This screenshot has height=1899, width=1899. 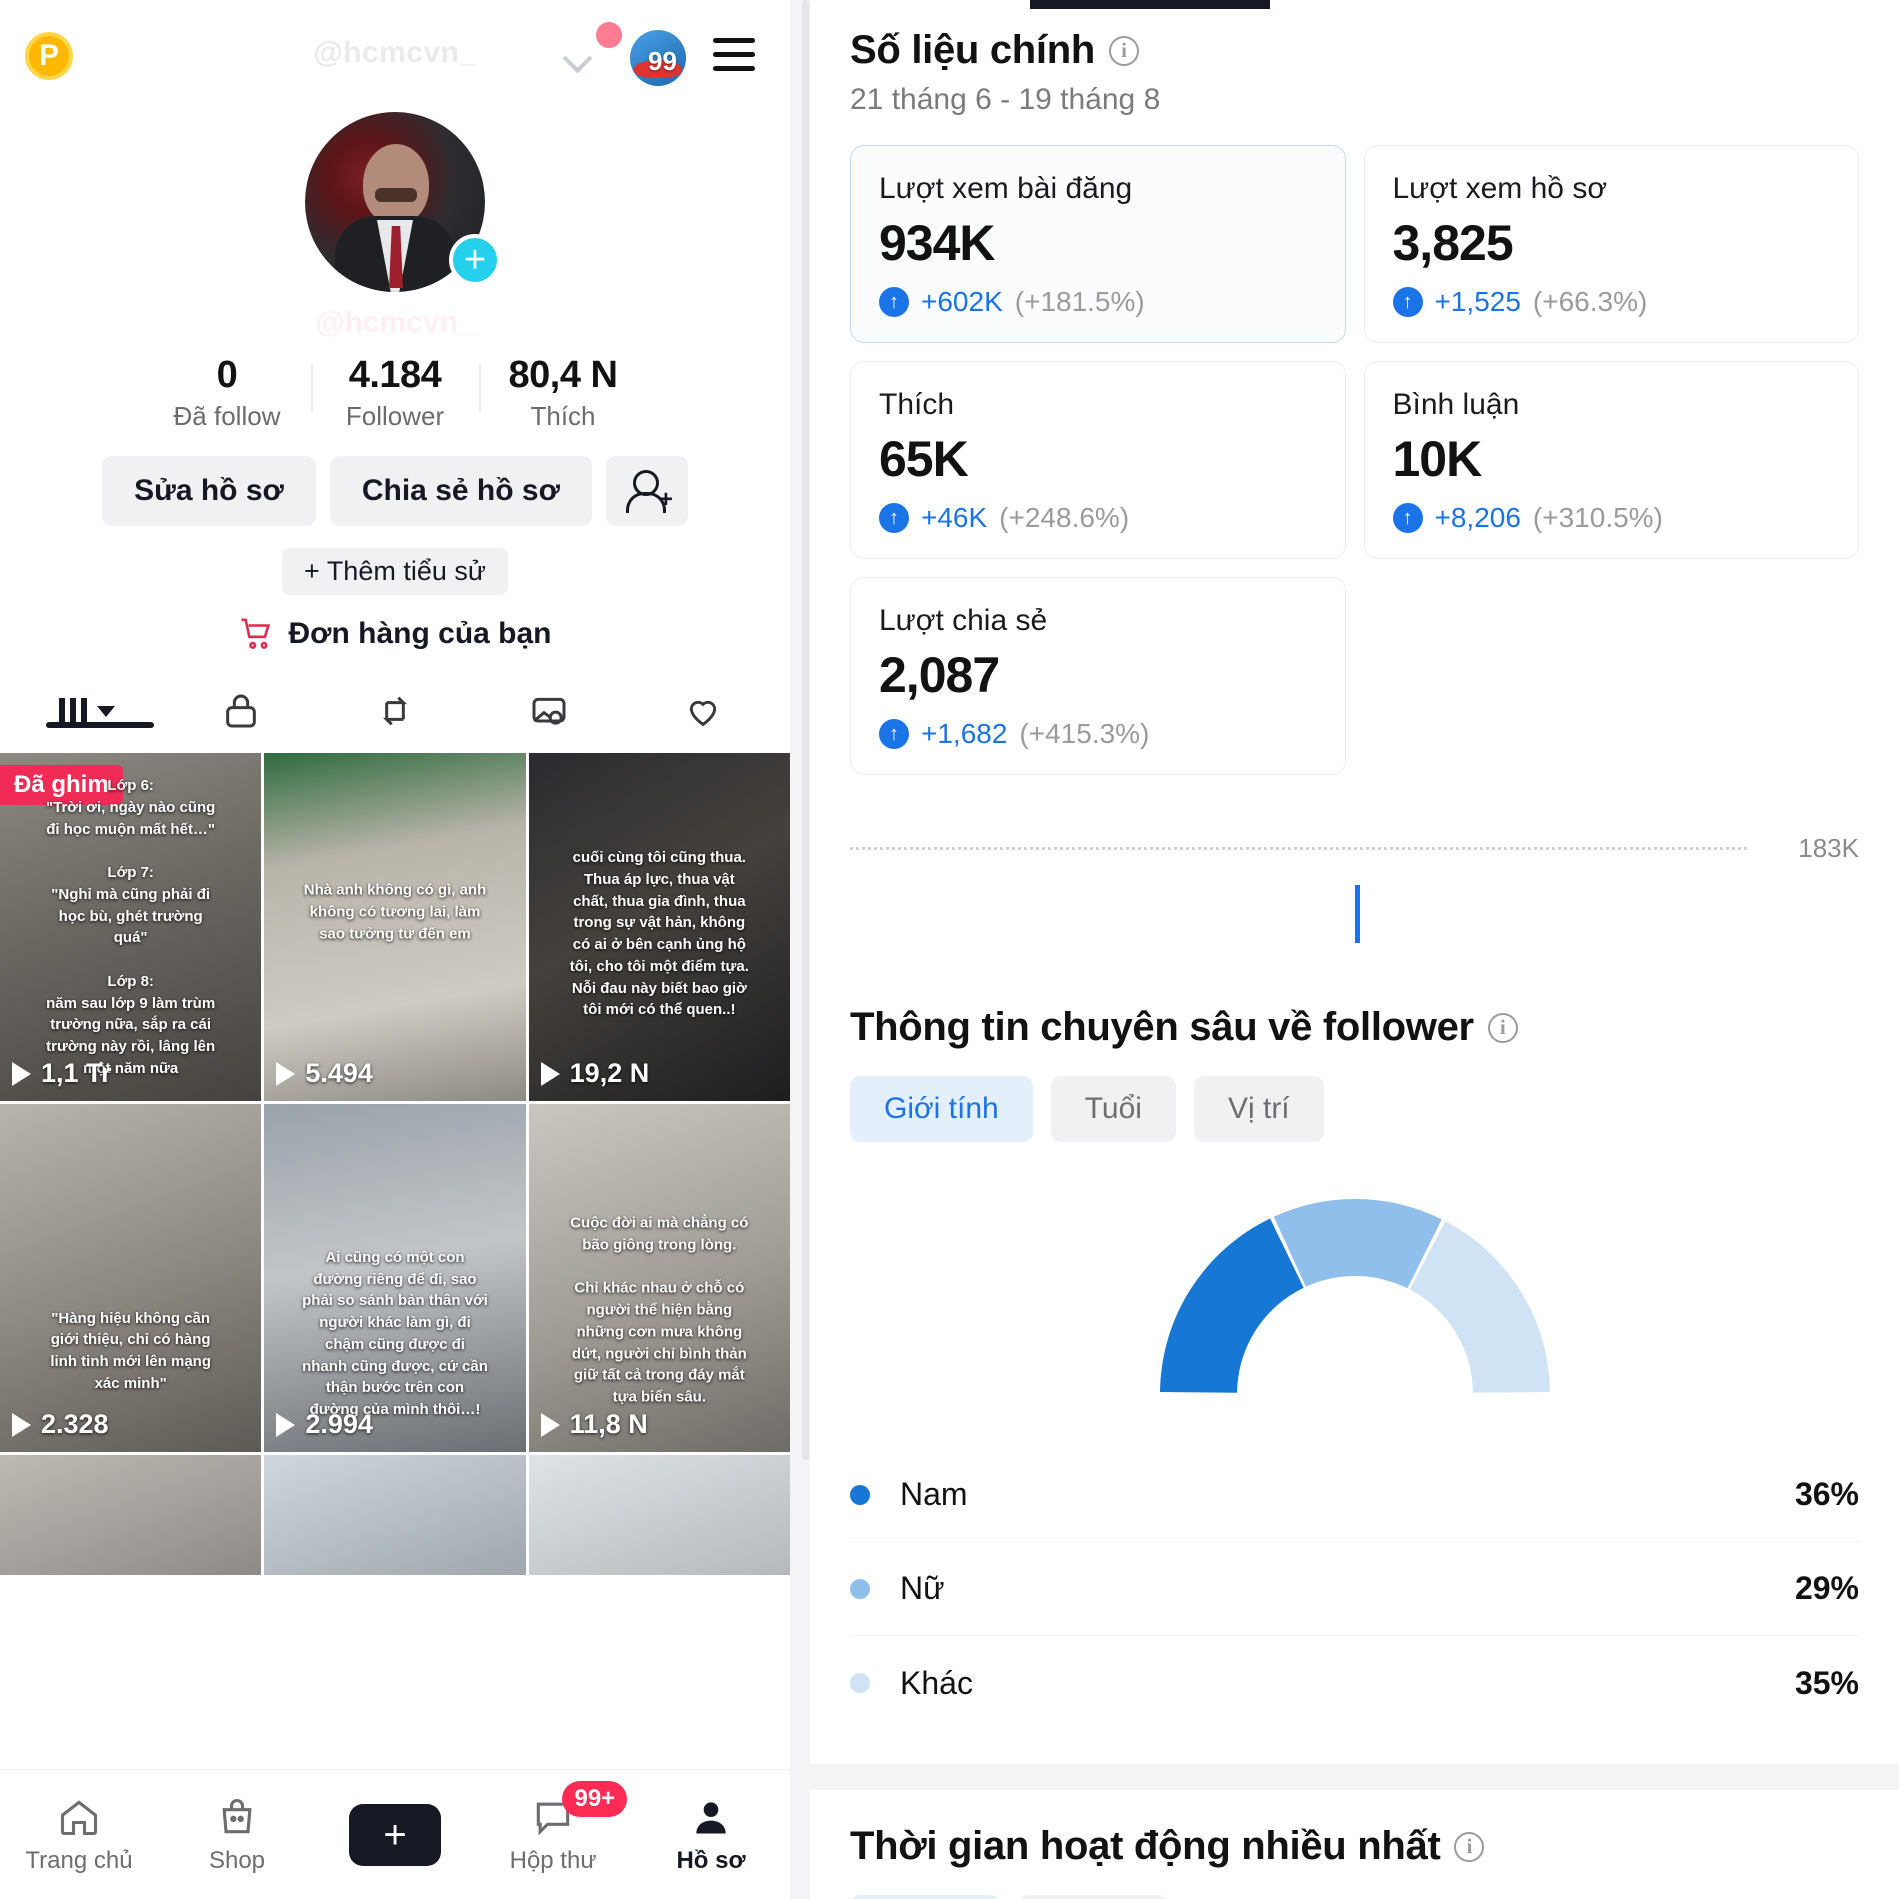 What do you see at coordinates (475, 260) in the screenshot?
I see `plus-icon: +` at bounding box center [475, 260].